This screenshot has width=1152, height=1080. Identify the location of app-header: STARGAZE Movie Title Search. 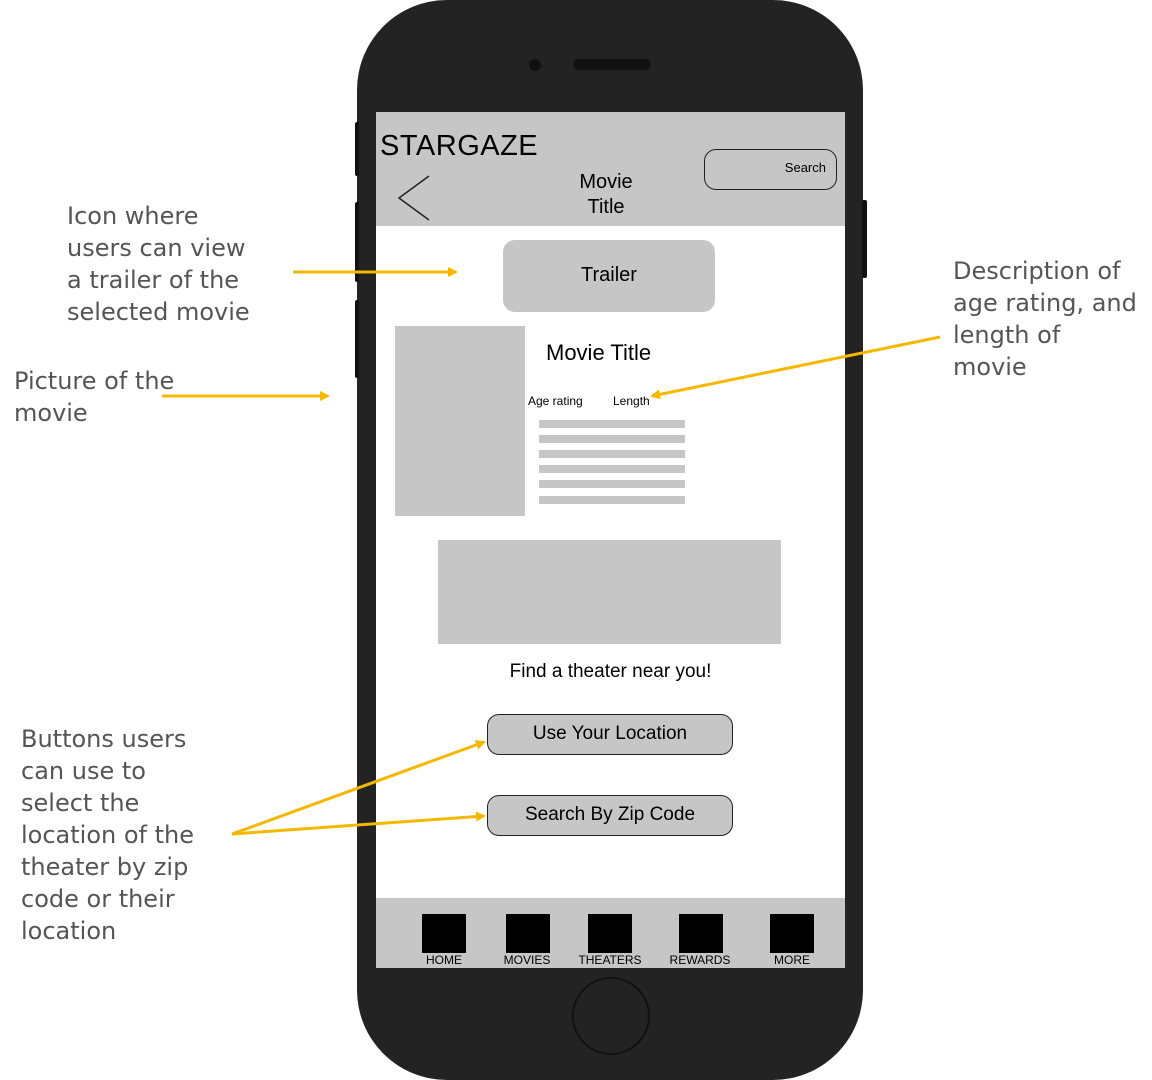
(610, 169).